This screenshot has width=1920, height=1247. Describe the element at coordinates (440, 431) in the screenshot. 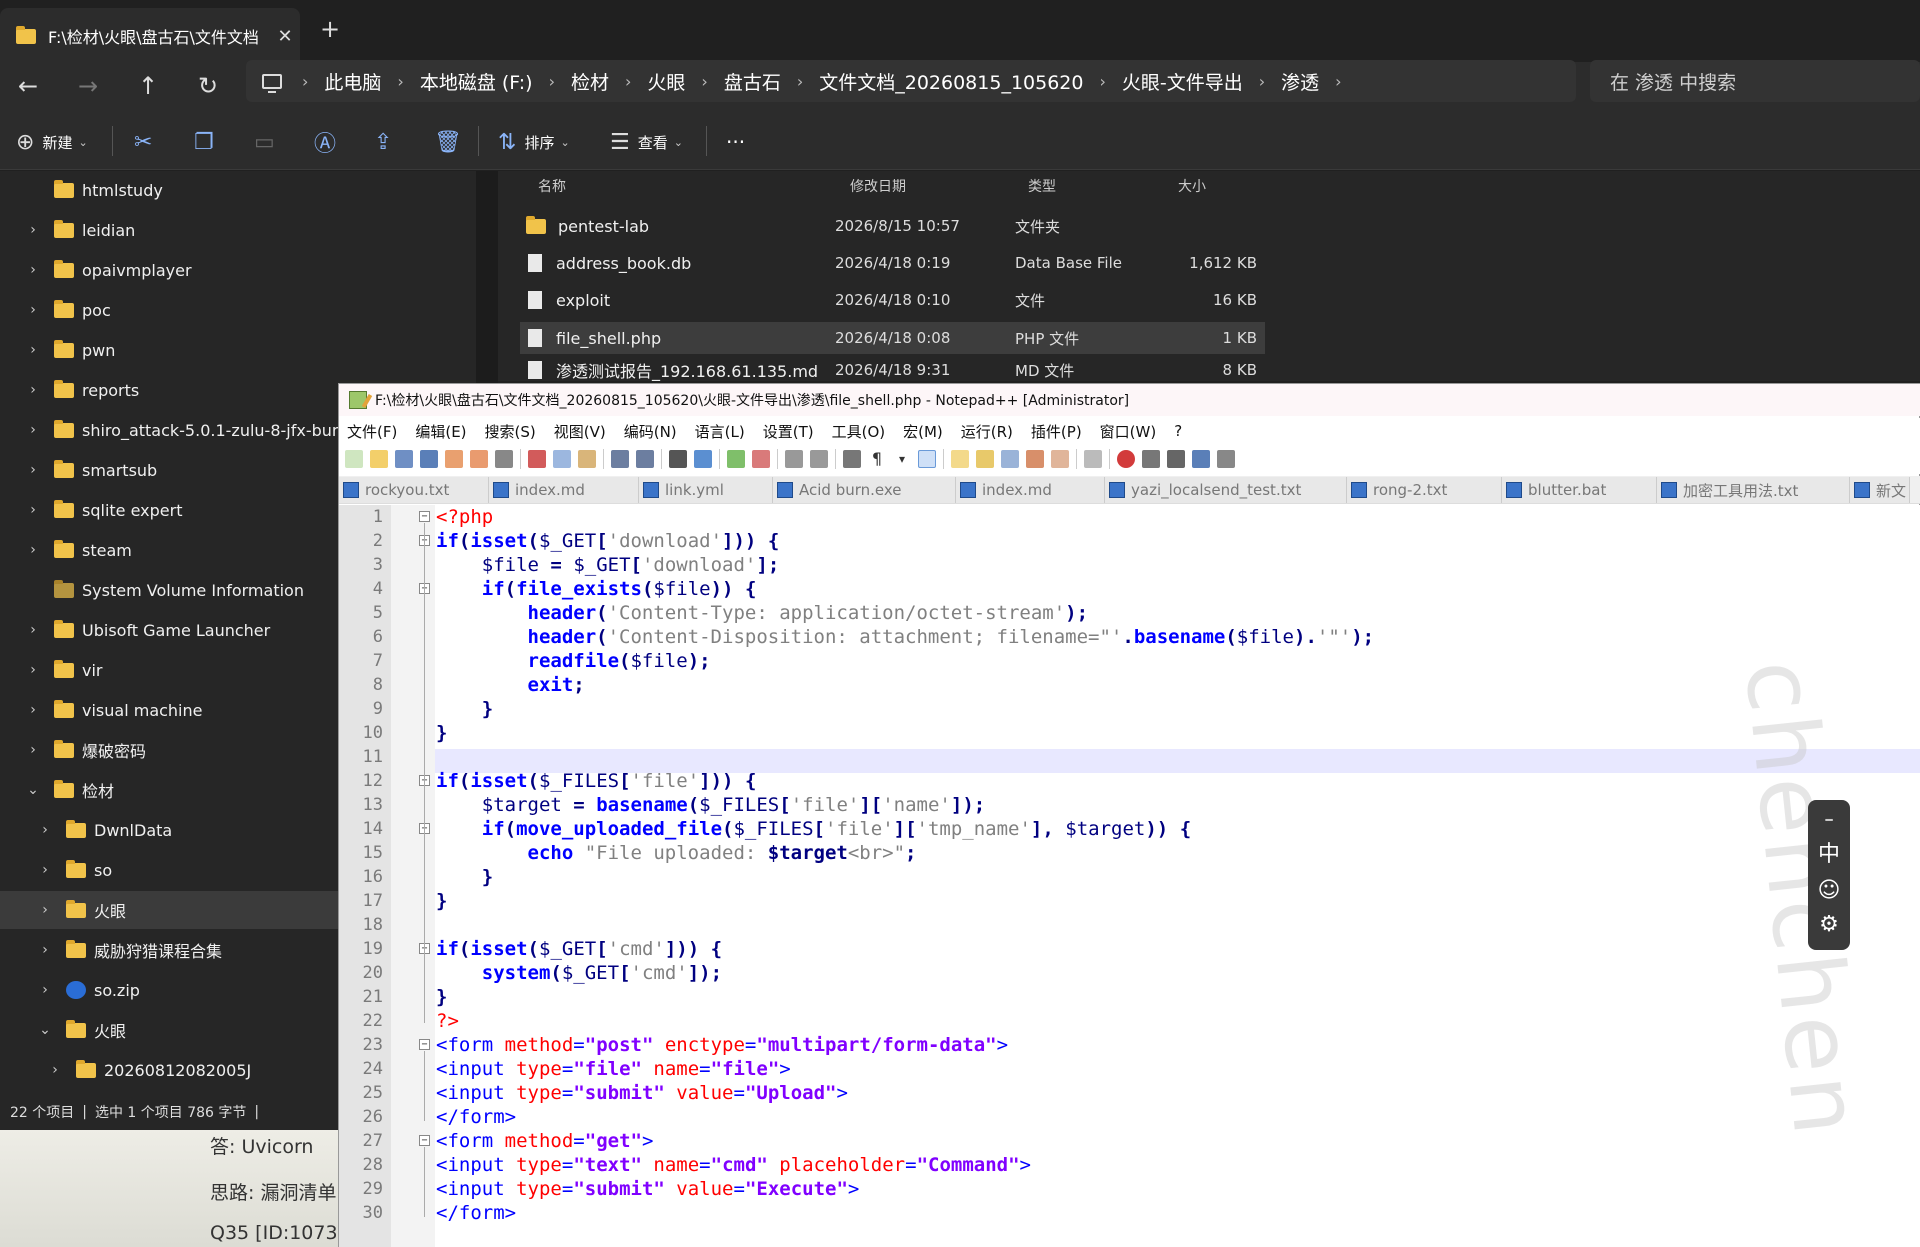

I see `menu-edit: 编辑(E)` at that location.